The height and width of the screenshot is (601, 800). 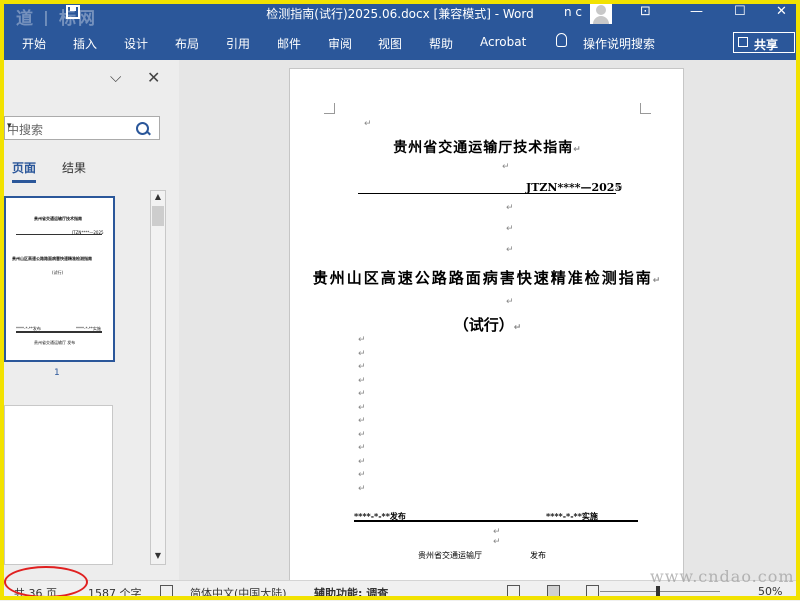 What do you see at coordinates (25, 130) in the screenshot?
I see `search-placeholder: 中搜索` at bounding box center [25, 130].